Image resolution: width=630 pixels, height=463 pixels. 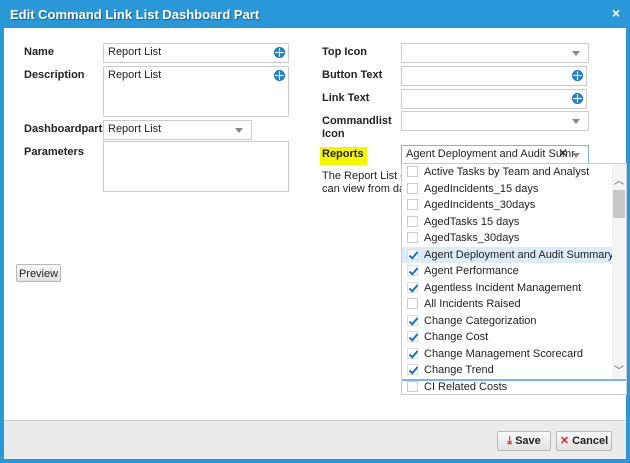 What do you see at coordinates (459, 370) in the screenshot?
I see `list-item-label: Change Trend` at bounding box center [459, 370].